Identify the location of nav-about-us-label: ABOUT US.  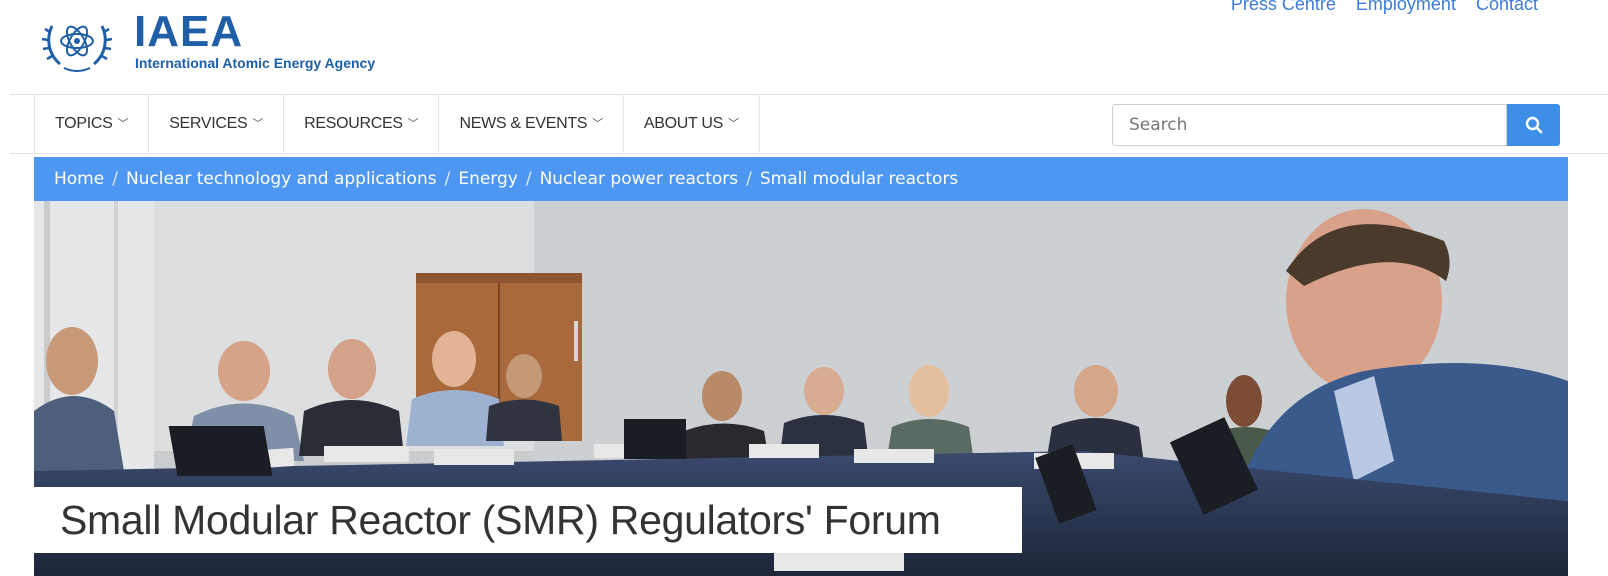
(683, 123).